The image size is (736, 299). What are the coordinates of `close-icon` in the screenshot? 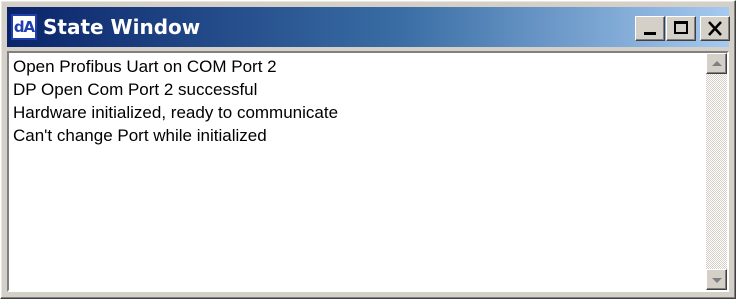 It's located at (715, 28).